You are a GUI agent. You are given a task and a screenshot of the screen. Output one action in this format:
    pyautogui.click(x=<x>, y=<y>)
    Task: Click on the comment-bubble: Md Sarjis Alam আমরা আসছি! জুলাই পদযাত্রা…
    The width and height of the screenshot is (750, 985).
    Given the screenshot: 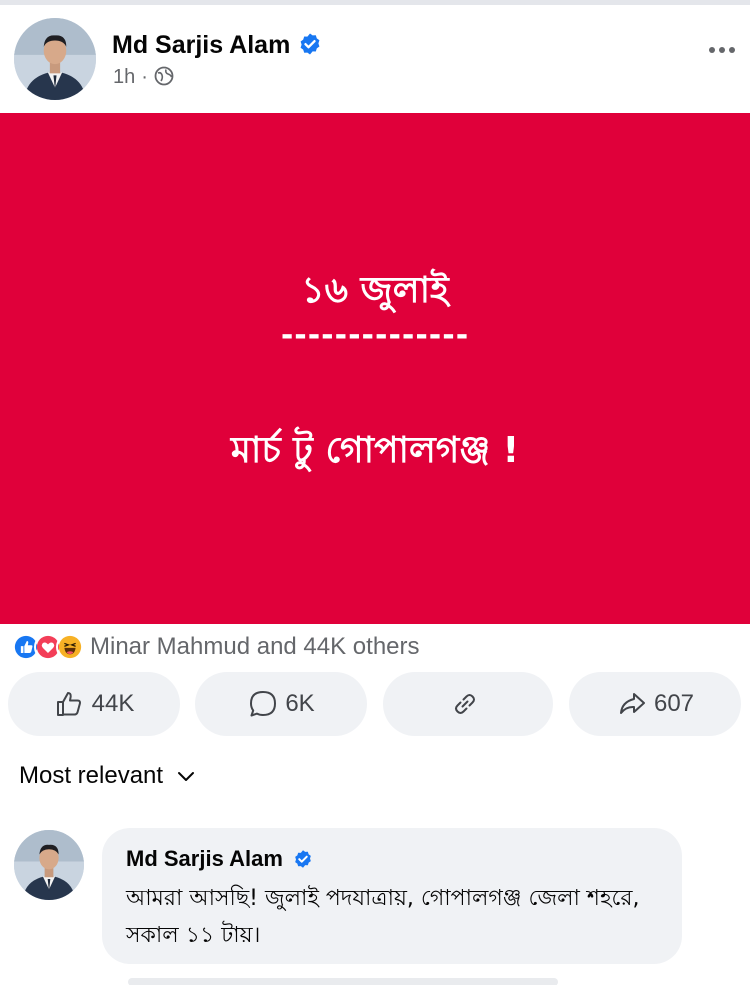 What is the action you would take?
    pyautogui.click(x=392, y=896)
    